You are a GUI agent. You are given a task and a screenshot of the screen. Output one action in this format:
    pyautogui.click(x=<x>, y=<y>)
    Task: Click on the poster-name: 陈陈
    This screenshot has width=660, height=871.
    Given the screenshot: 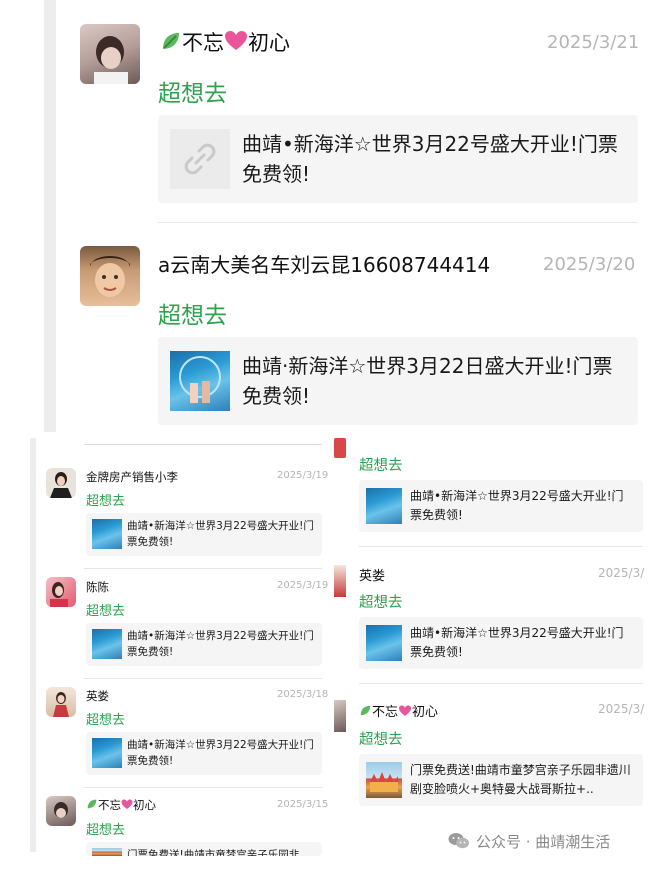 What is the action you would take?
    pyautogui.click(x=97, y=587)
    